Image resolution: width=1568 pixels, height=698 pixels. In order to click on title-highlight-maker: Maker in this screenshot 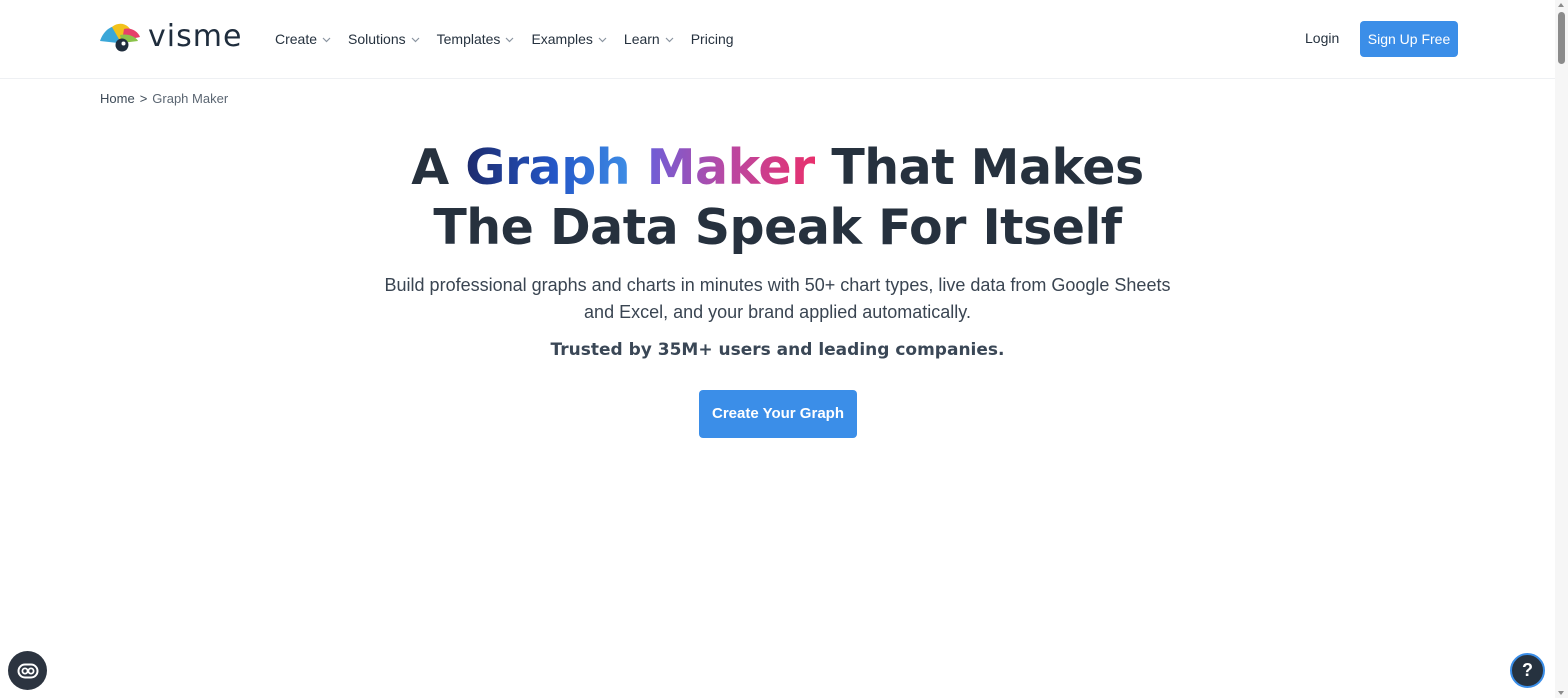, I will do `click(731, 167)`.